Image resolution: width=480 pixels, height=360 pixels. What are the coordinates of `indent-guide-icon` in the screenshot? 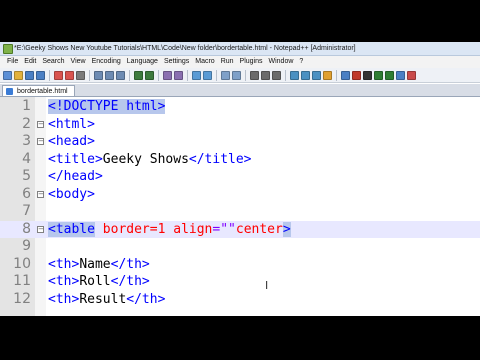 It's located at (276, 75).